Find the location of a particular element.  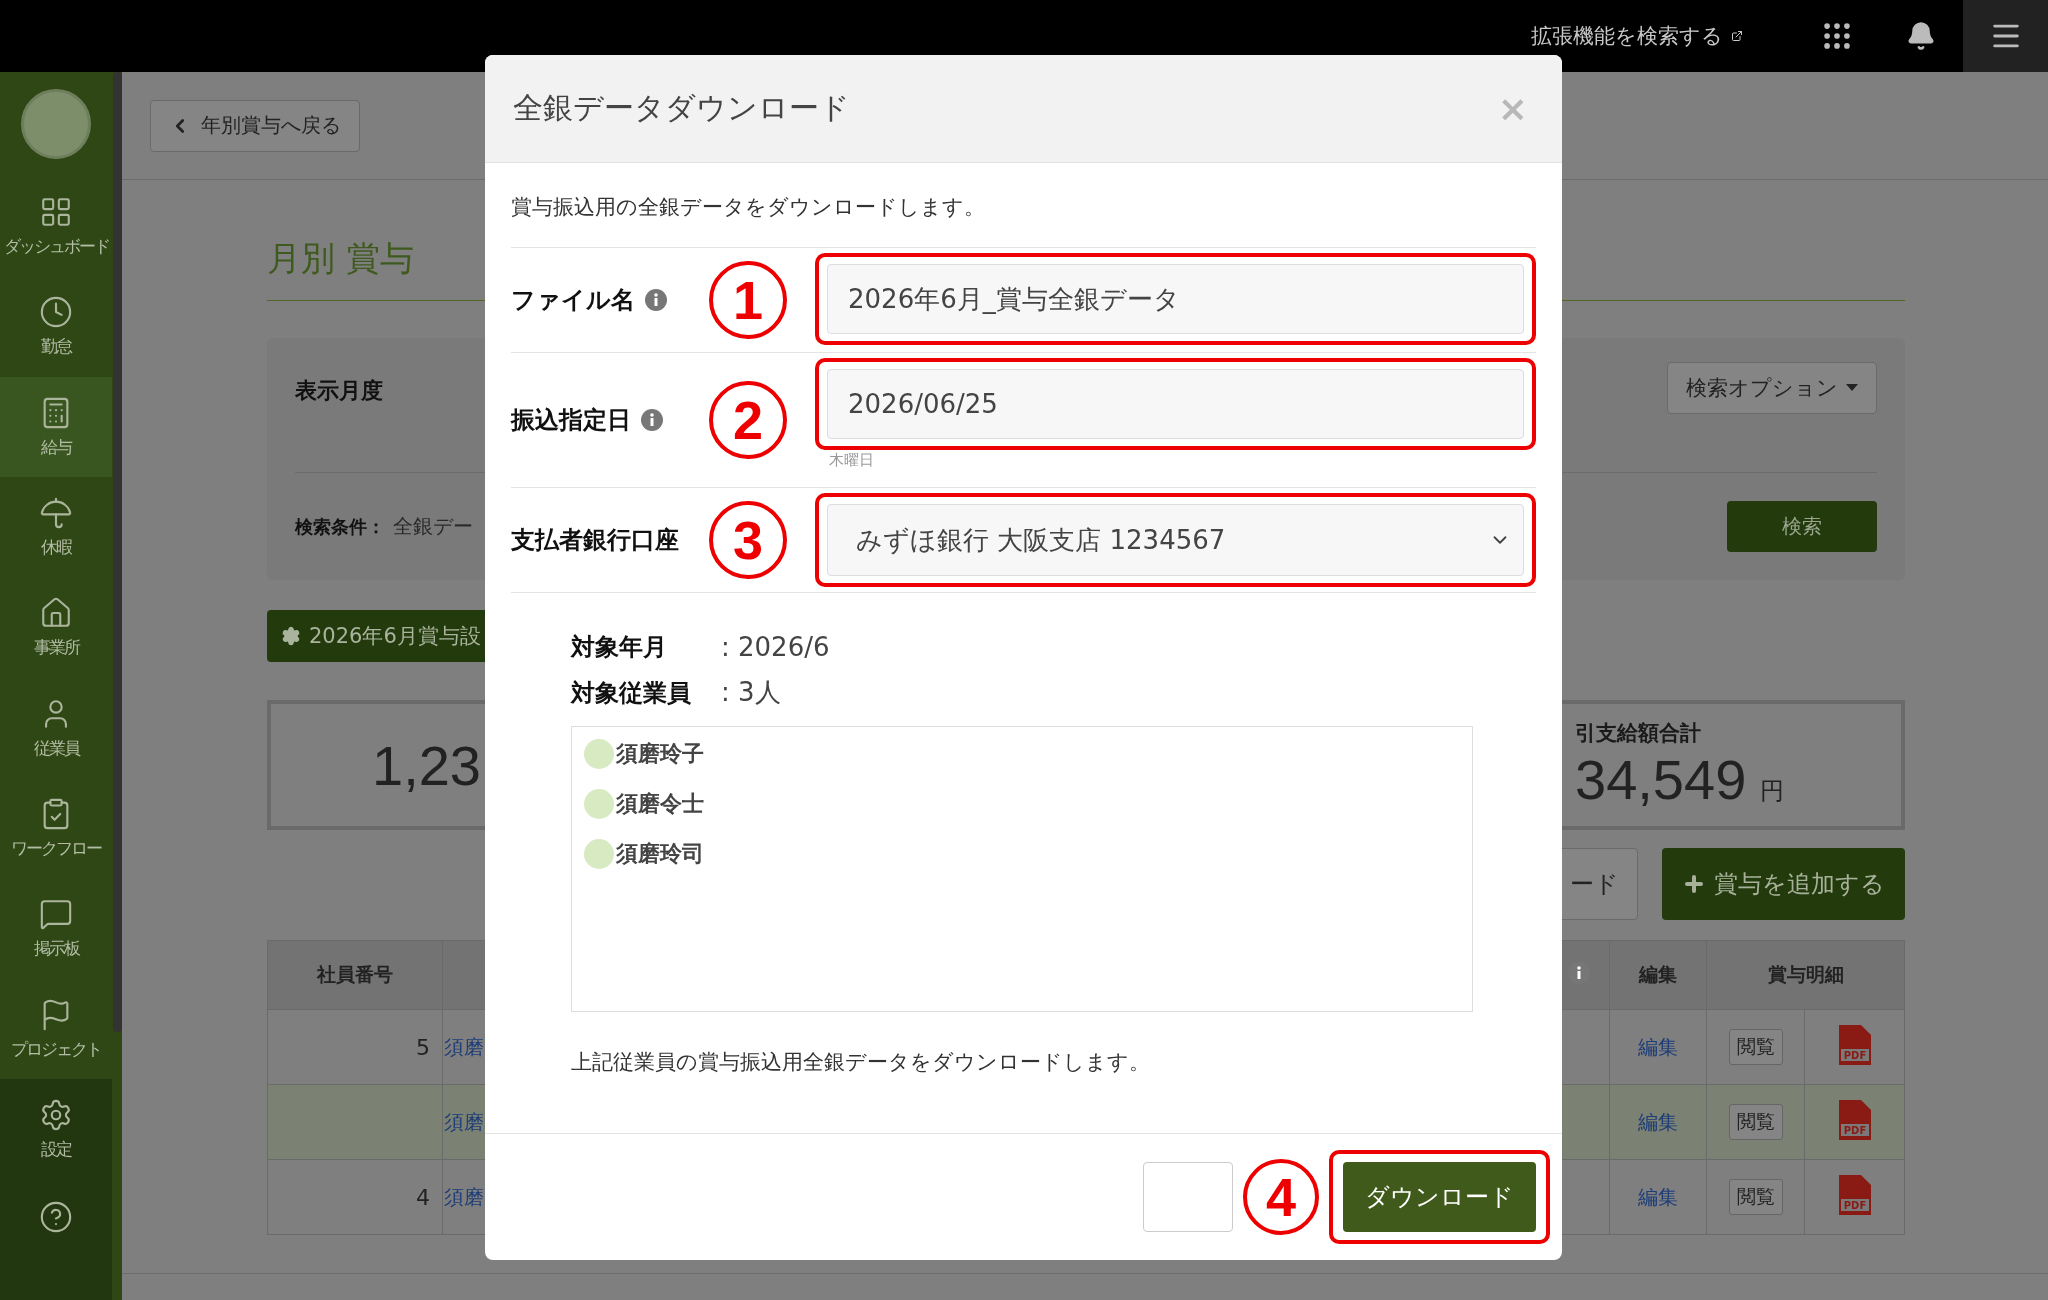

field-label: 振込指定日 is located at coordinates (571, 420).